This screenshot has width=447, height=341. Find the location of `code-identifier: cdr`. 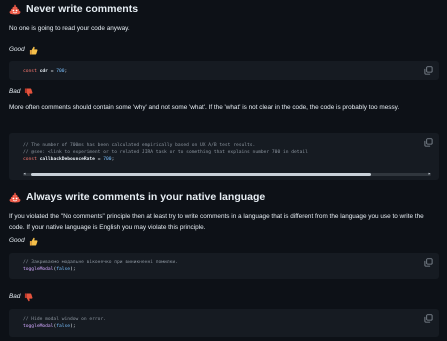

code-identifier: cdr is located at coordinates (42, 71).